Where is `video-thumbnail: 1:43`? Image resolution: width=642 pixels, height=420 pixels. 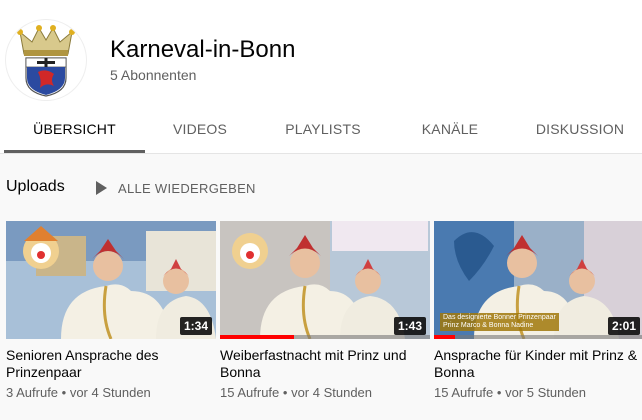 video-thumbnail: 1:43 is located at coordinates (325, 280).